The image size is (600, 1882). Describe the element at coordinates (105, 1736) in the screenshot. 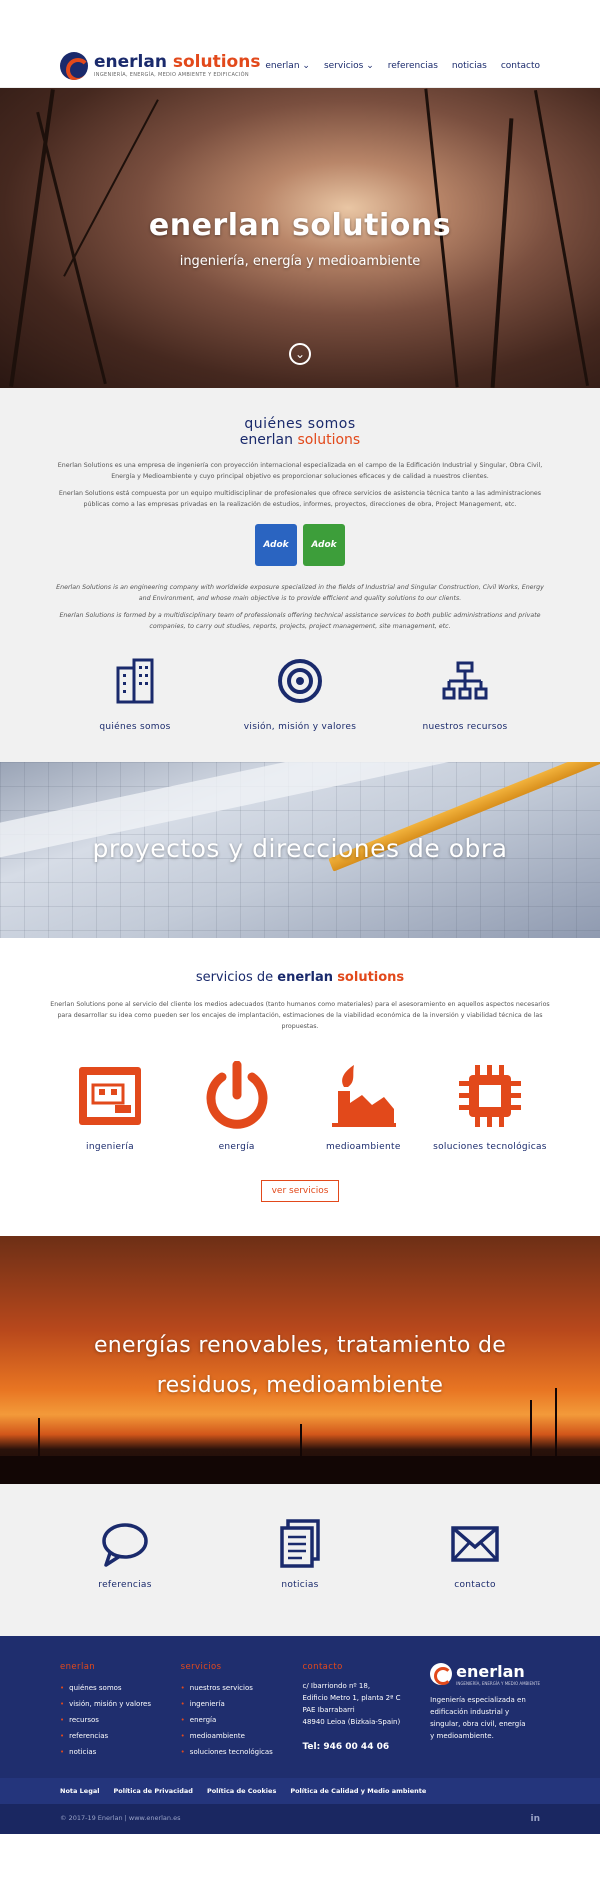

I see `footer-link: referencias` at that location.